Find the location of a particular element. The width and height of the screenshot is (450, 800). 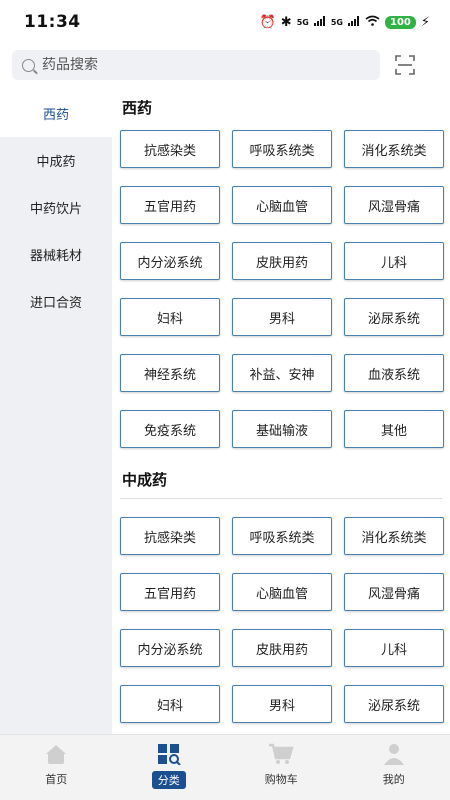

wifi-icon is located at coordinates (372, 22).